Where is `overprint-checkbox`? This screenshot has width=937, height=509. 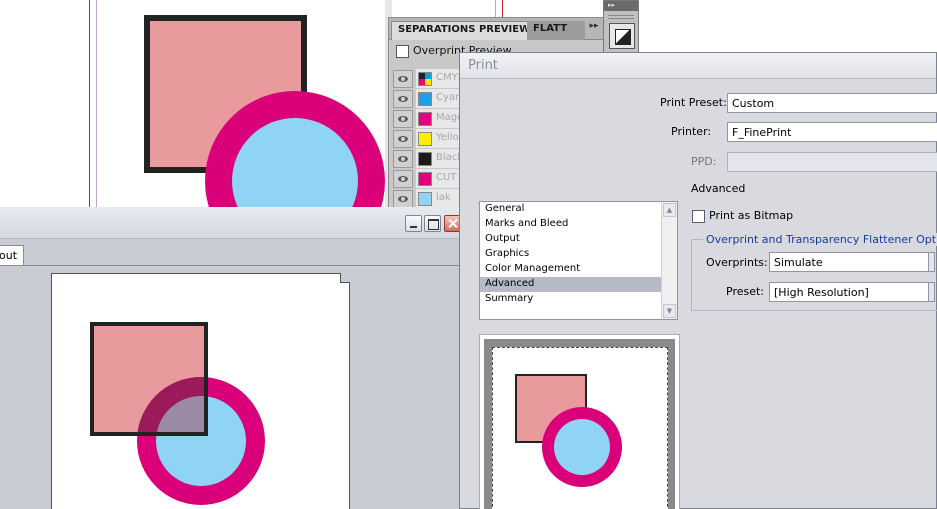
overprint-checkbox is located at coordinates (402, 51).